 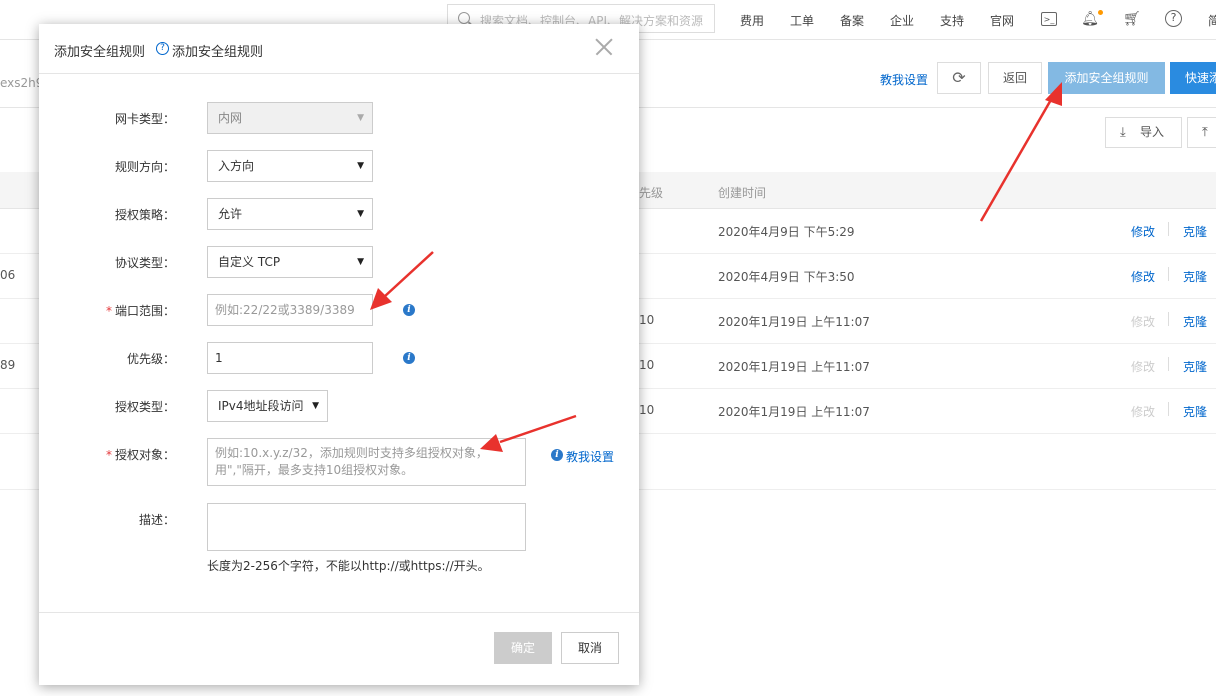 What do you see at coordinates (8, 365) in the screenshot?
I see `row-left-fragment: 89` at bounding box center [8, 365].